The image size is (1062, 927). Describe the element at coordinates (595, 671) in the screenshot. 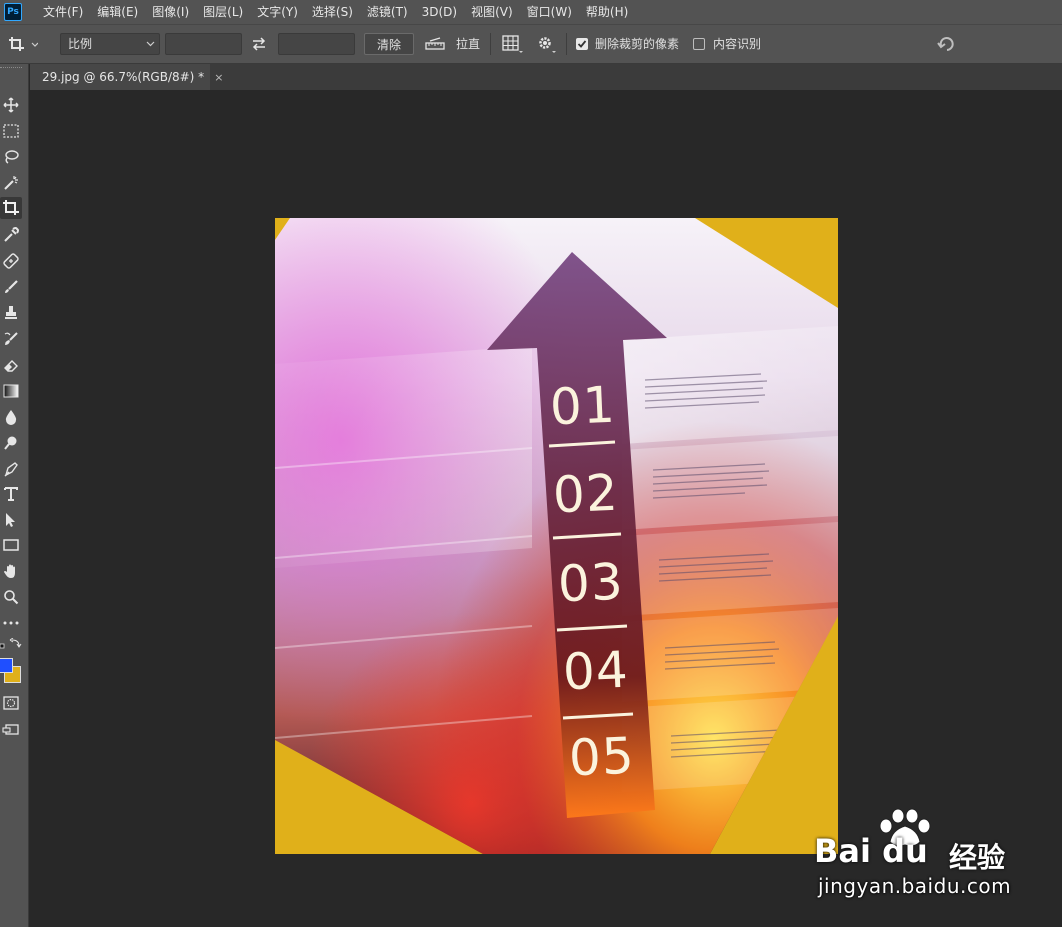

I see `step-number-04: 04` at that location.